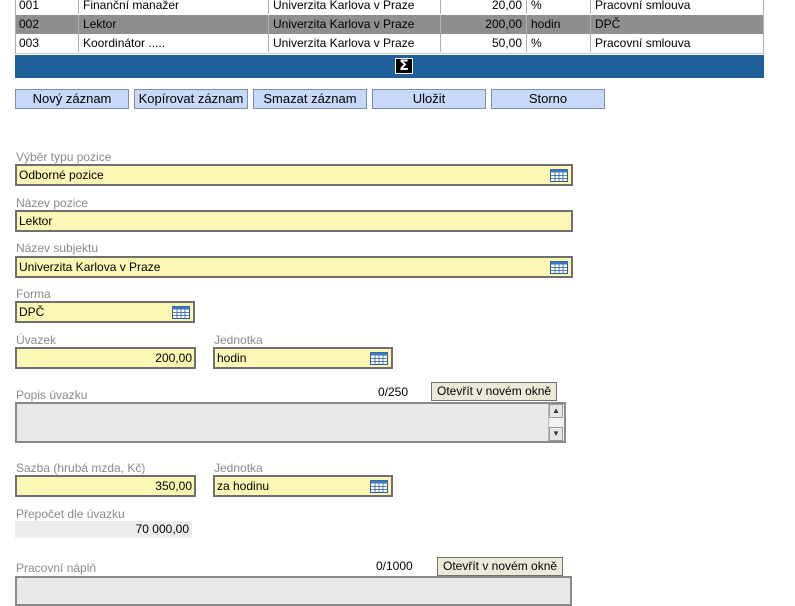 The height and width of the screenshot is (606, 795). What do you see at coordinates (608, 24) in the screenshot?
I see `row-form: DPČ` at bounding box center [608, 24].